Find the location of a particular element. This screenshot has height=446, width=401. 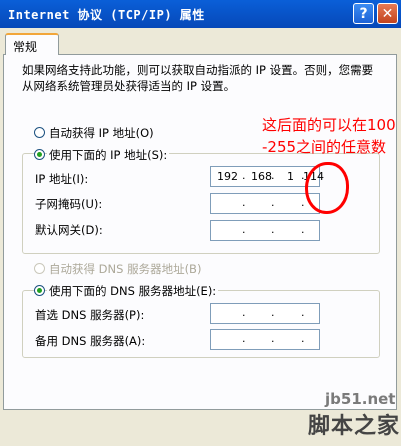

alternate-dns-label: 备用 DNS 服务器(A): is located at coordinates (90, 341).